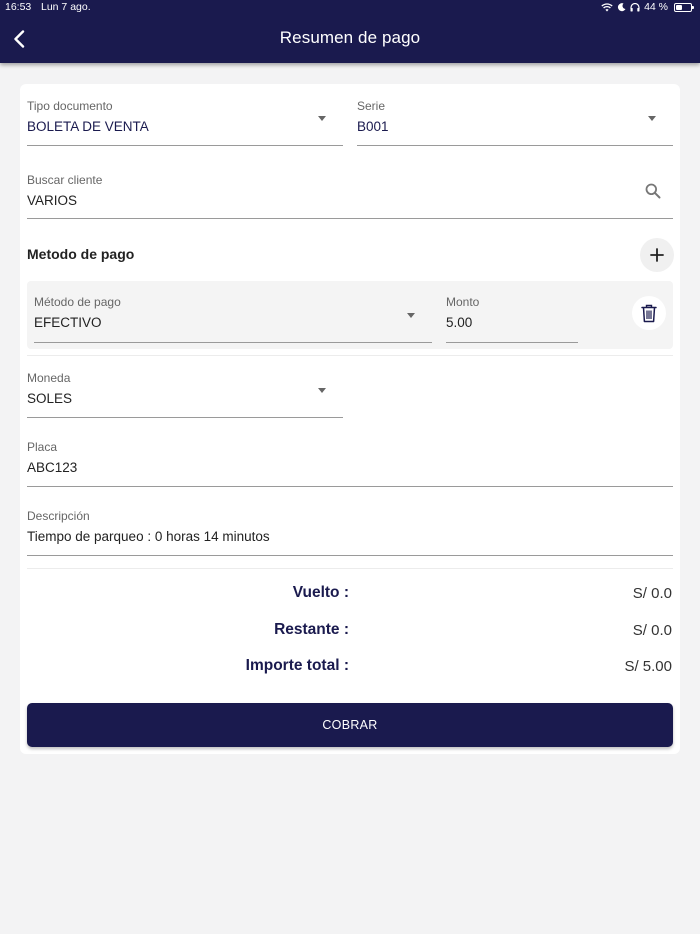 This screenshot has width=700, height=934. What do you see at coordinates (350, 7) in the screenshot?
I see `status-bar: 16:53 Lun 7 ago. 44 %` at bounding box center [350, 7].